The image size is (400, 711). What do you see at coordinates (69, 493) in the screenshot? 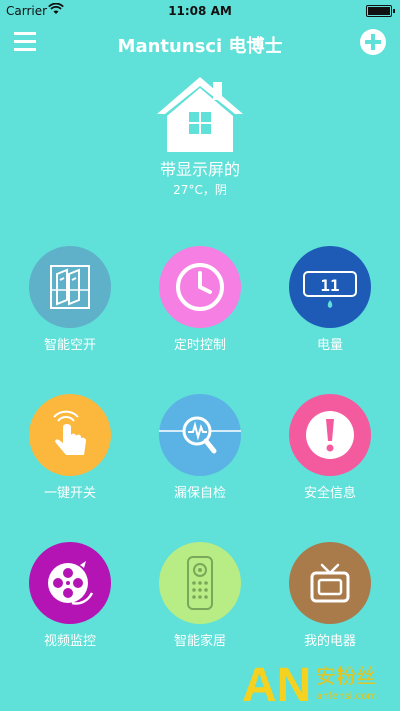
I see `feature-label: 一键开关` at bounding box center [69, 493].